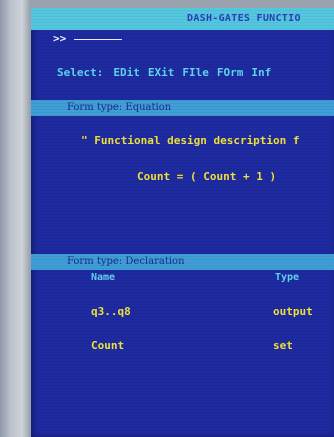 This screenshot has height=437, width=334. I want to click on functional-description-text: " Functional design description f, so click(190, 140).